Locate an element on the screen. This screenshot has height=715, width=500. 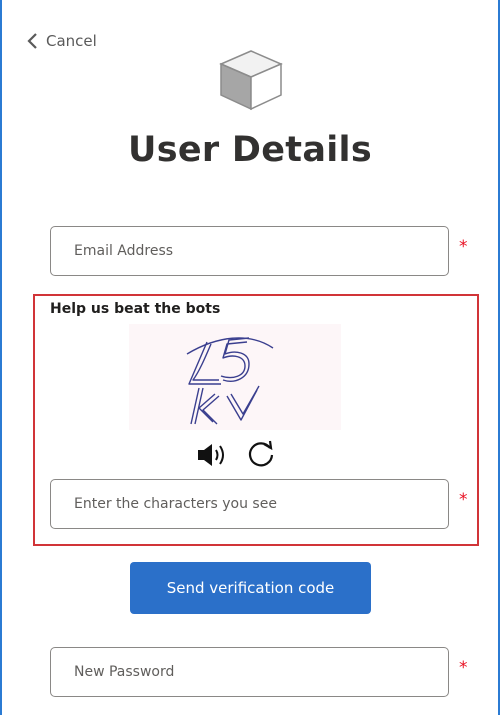
page-title: User Details is located at coordinates (249, 150).